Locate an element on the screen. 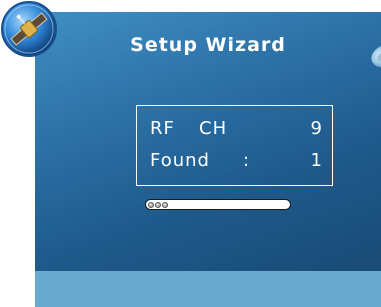 This screenshot has width=381, height=307. rf-channel-row: RF CH 9 is located at coordinates (236, 130).